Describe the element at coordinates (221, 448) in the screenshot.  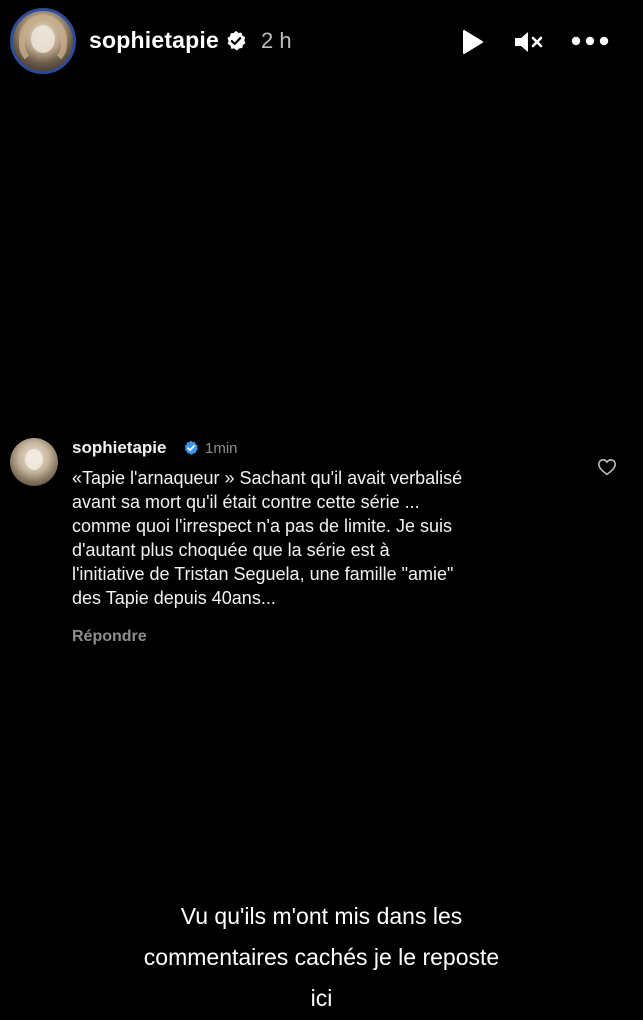
I see `comment-time: 1min` at that location.